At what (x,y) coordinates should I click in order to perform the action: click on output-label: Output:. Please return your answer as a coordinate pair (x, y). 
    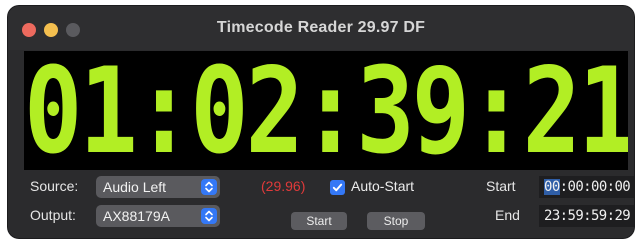
    Looking at the image, I should click on (53, 215).